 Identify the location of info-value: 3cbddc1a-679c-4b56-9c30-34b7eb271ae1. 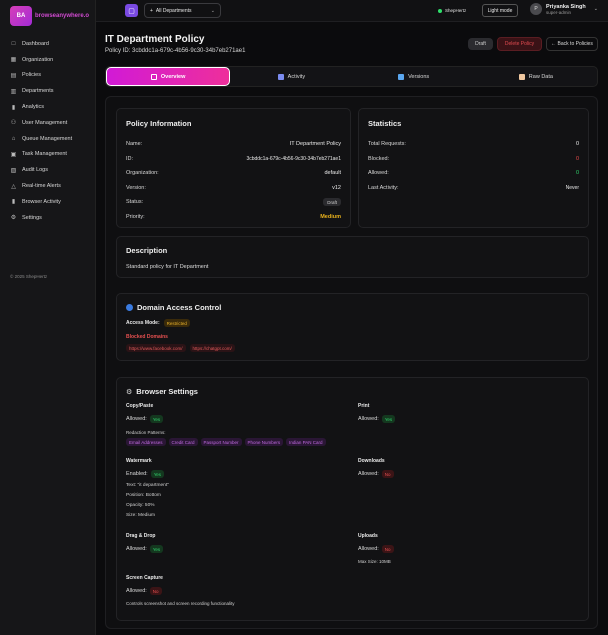
(293, 158).